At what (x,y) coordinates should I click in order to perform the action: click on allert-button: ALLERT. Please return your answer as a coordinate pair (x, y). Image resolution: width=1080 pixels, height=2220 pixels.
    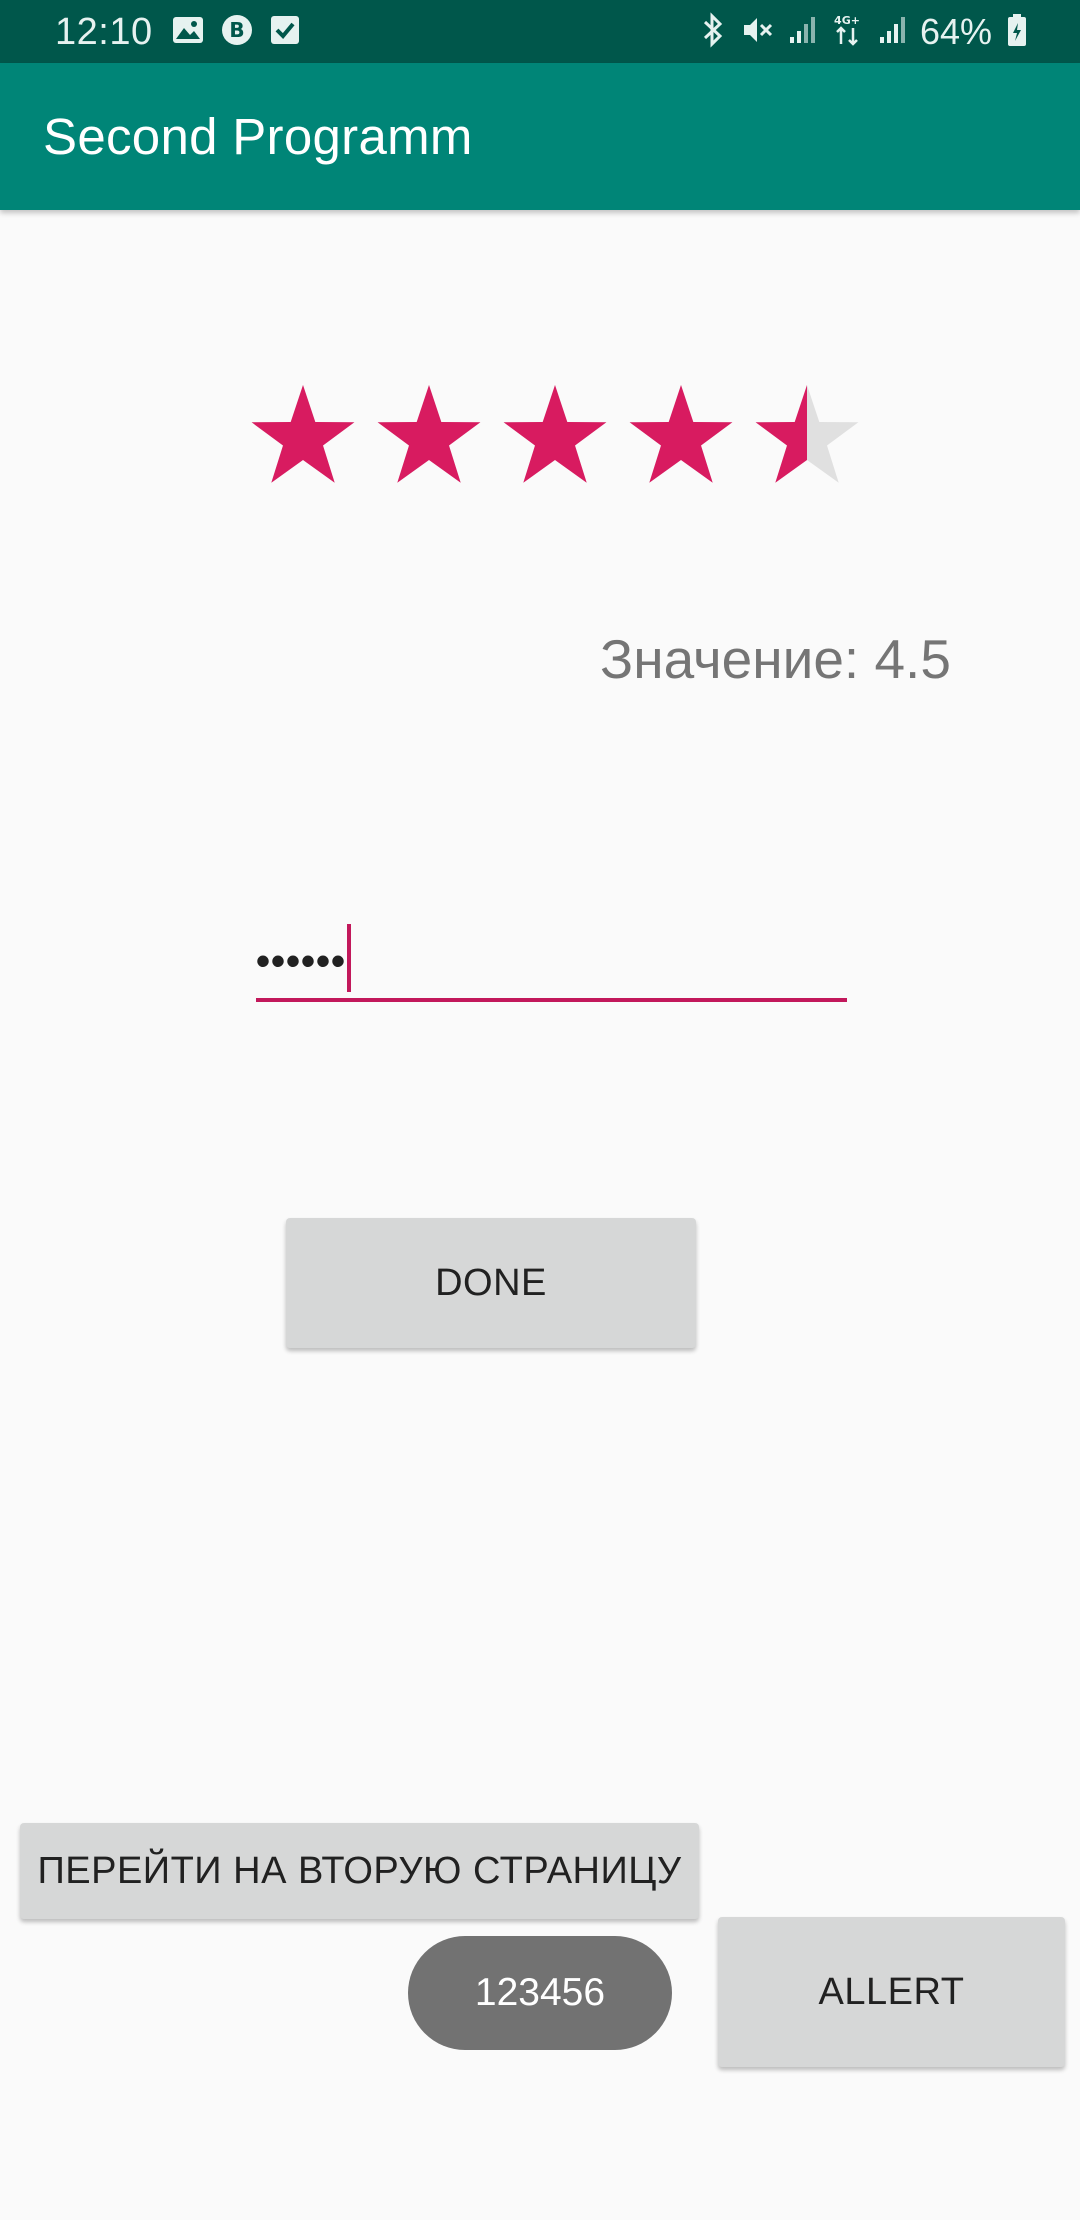
    Looking at the image, I should click on (891, 1992).